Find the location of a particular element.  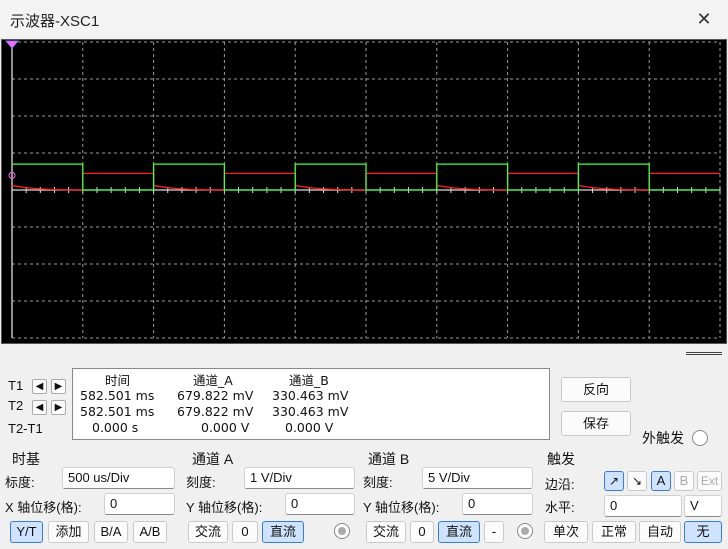

channel-a-zero-button: 0 is located at coordinates (245, 532).